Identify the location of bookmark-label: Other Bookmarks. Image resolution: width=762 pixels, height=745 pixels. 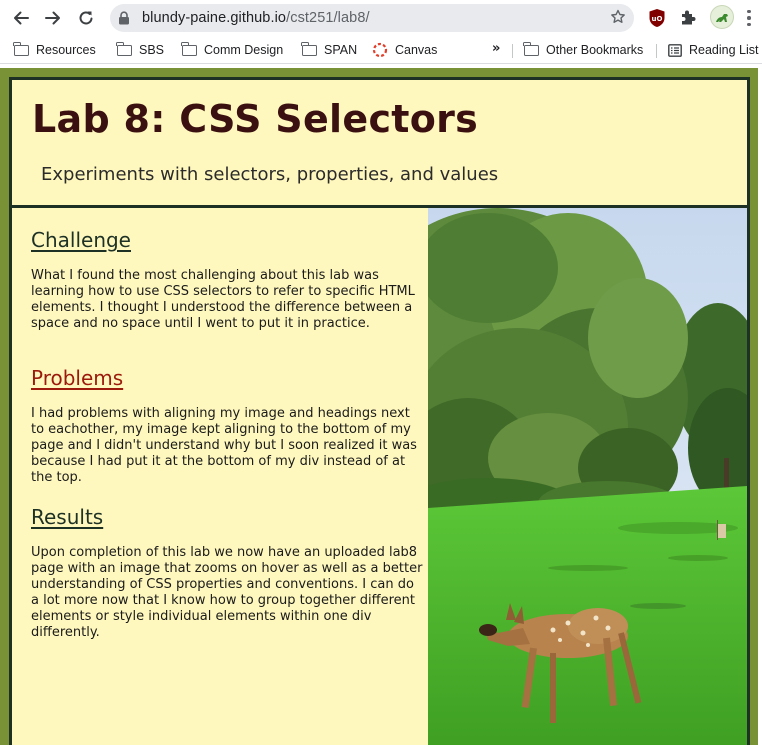
(595, 50).